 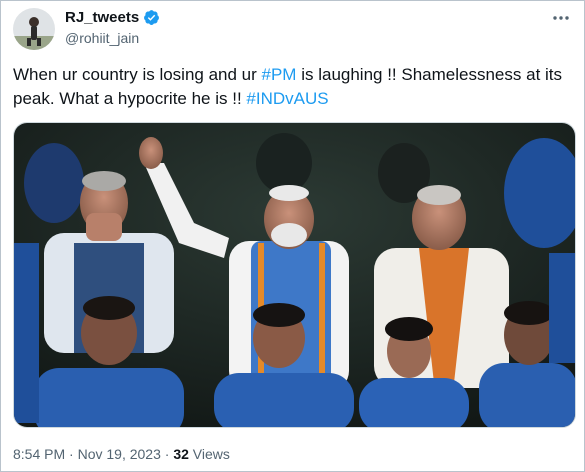 What do you see at coordinates (39, 454) in the screenshot?
I see `tweet-time: 8:54 PM` at bounding box center [39, 454].